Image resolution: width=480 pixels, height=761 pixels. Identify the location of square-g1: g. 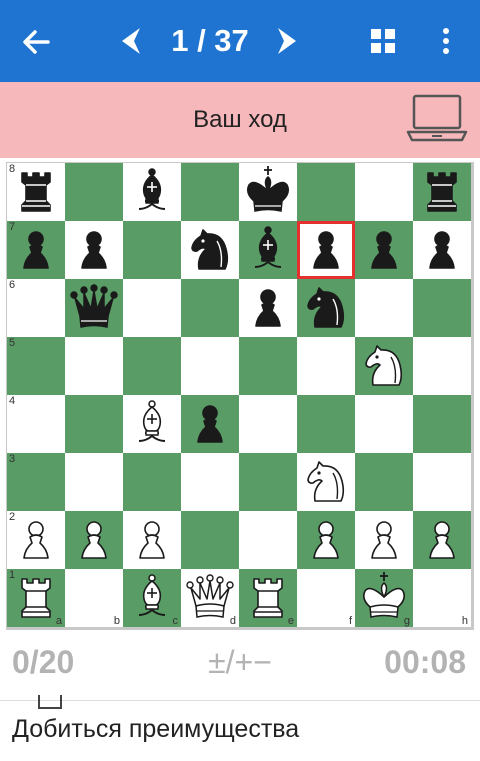
(384, 598).